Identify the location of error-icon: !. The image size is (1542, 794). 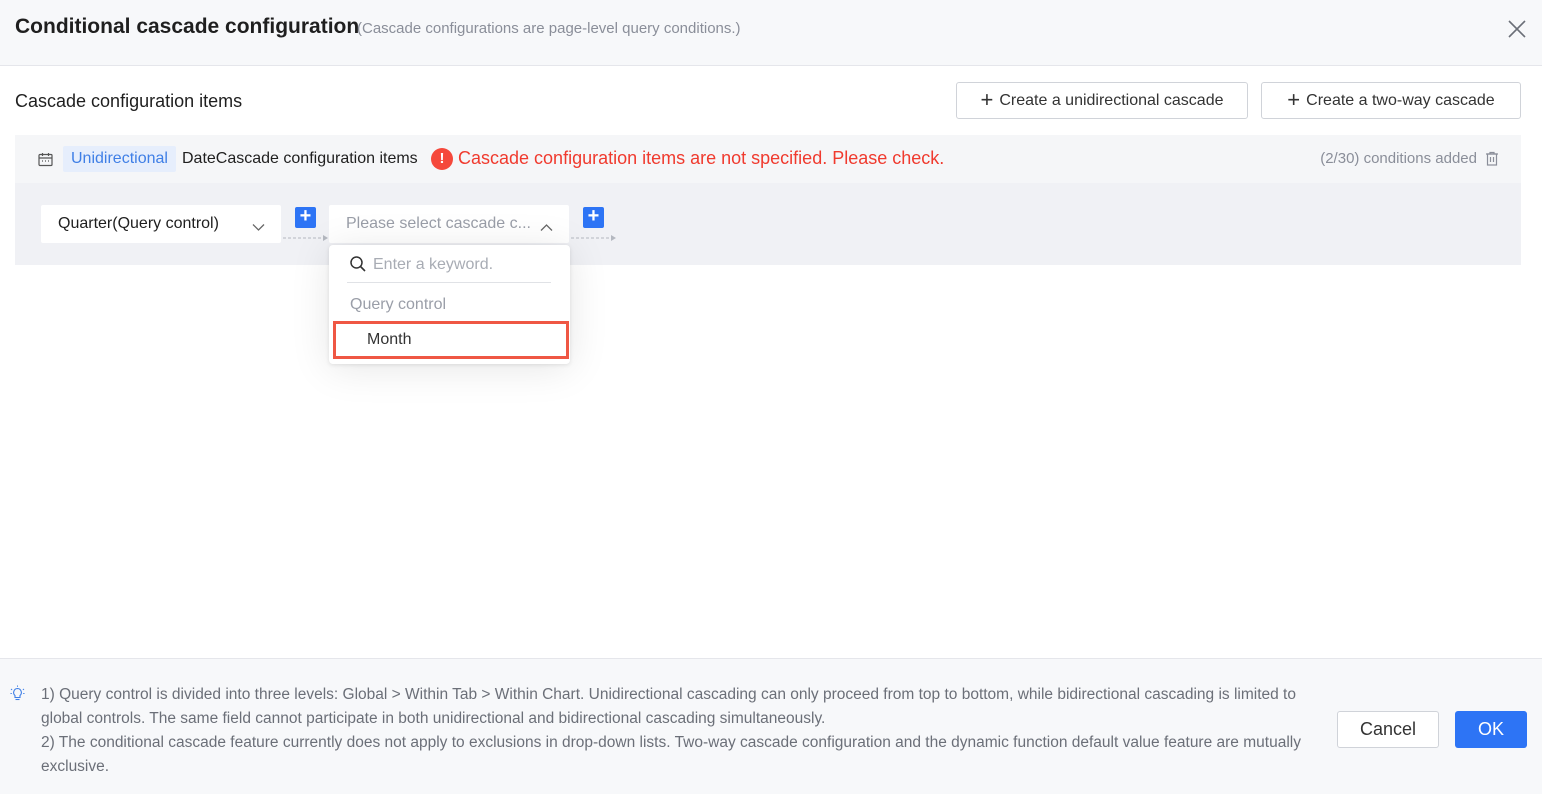
(442, 159).